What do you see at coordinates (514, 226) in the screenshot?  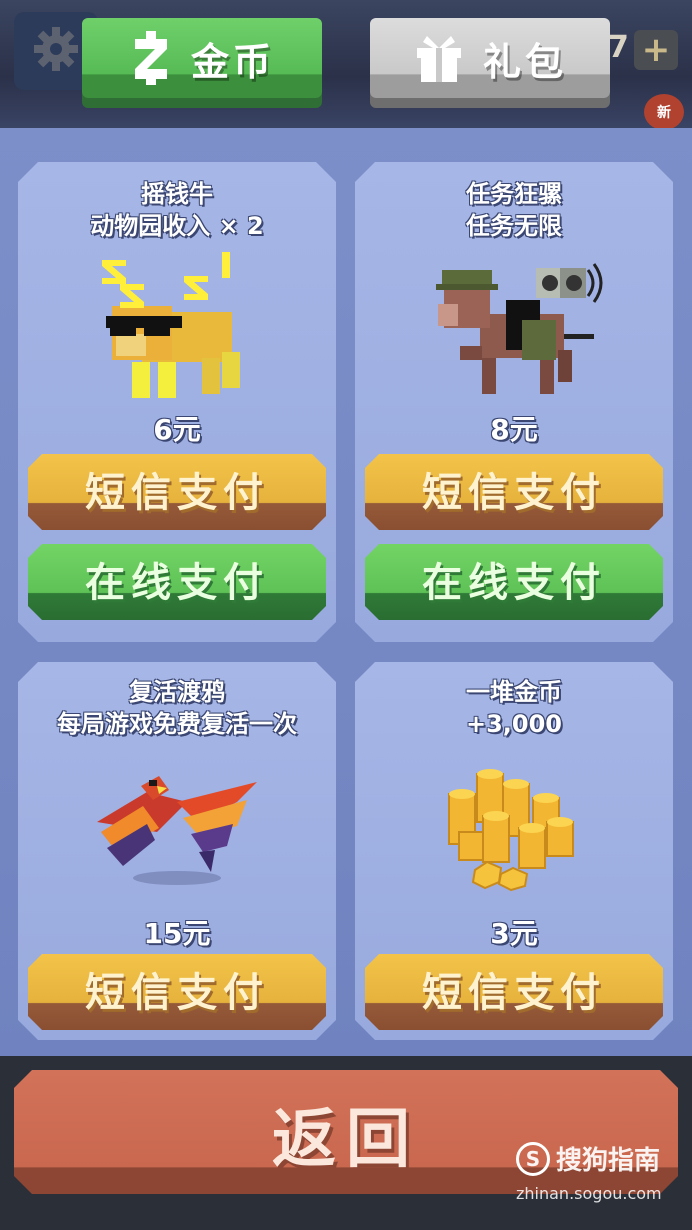 I see `item-subtitle: 任务无限` at bounding box center [514, 226].